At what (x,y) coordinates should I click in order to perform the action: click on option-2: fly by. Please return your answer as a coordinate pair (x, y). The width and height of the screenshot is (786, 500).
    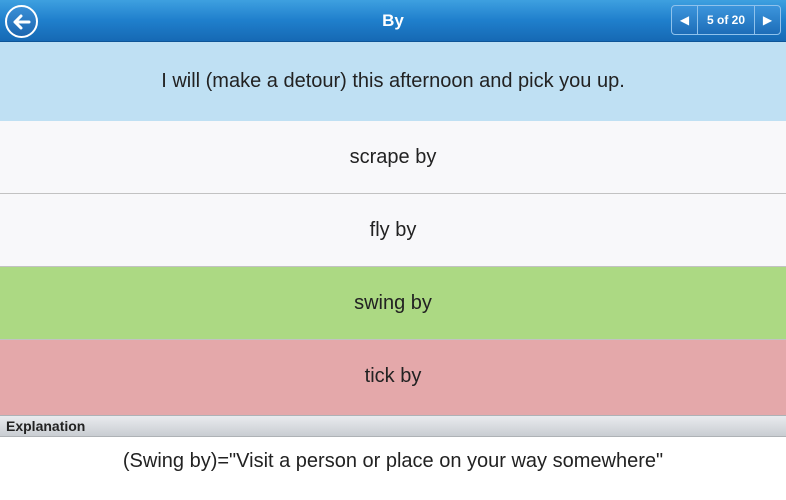
    Looking at the image, I should click on (393, 230).